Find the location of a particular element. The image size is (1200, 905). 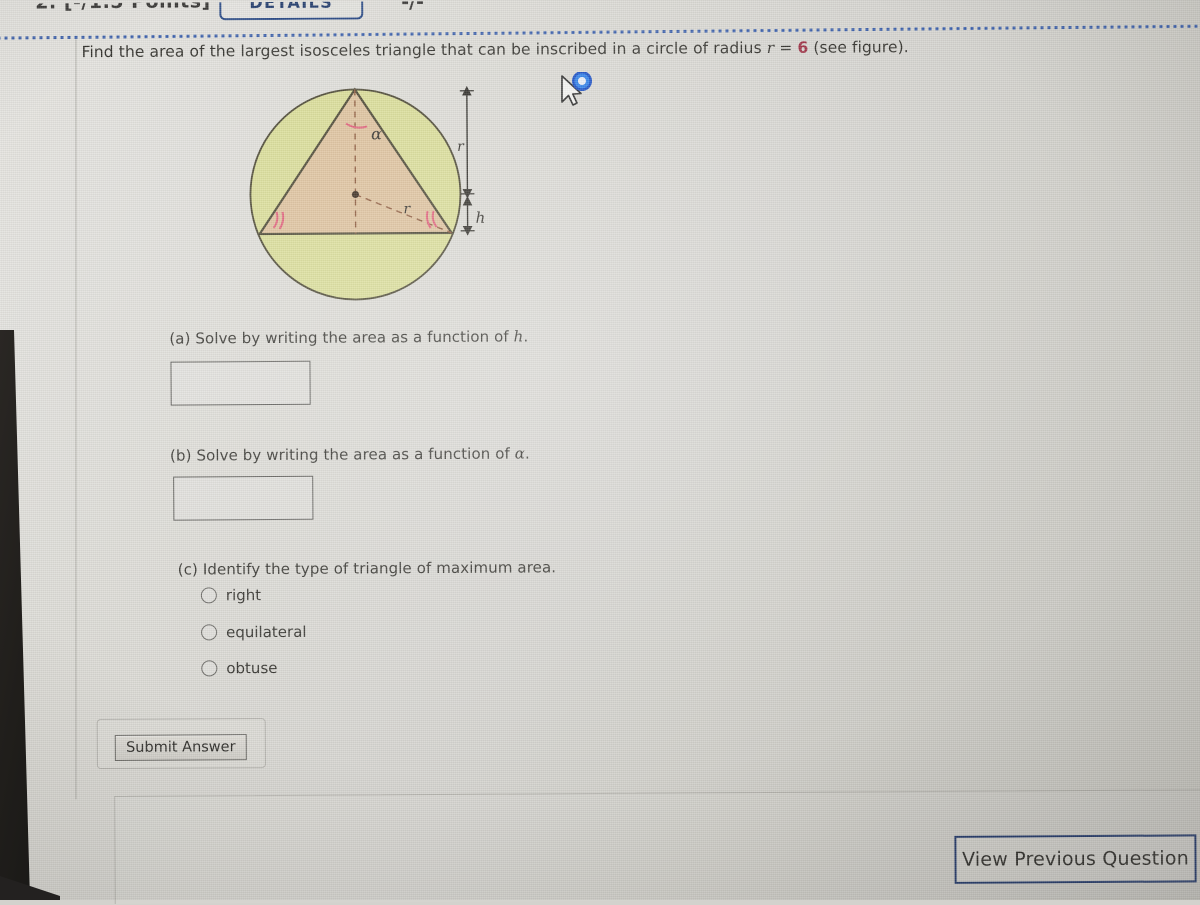

figure-svg: α r r h is located at coordinates (368, 202).